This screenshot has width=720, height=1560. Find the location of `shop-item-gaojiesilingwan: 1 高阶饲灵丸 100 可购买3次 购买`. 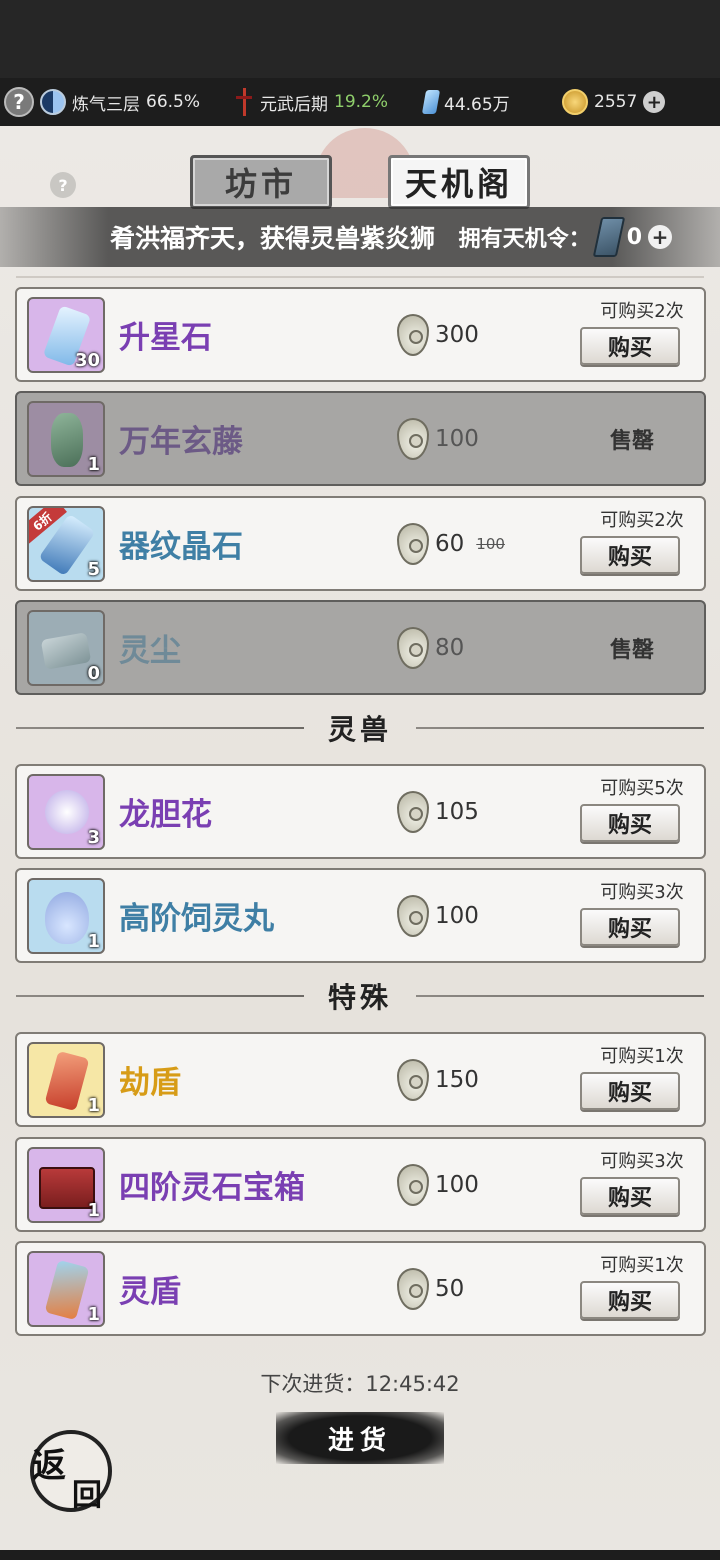

shop-item-gaojiesilingwan: 1 高阶饲灵丸 100 可购买3次 购买 is located at coordinates (360, 915).